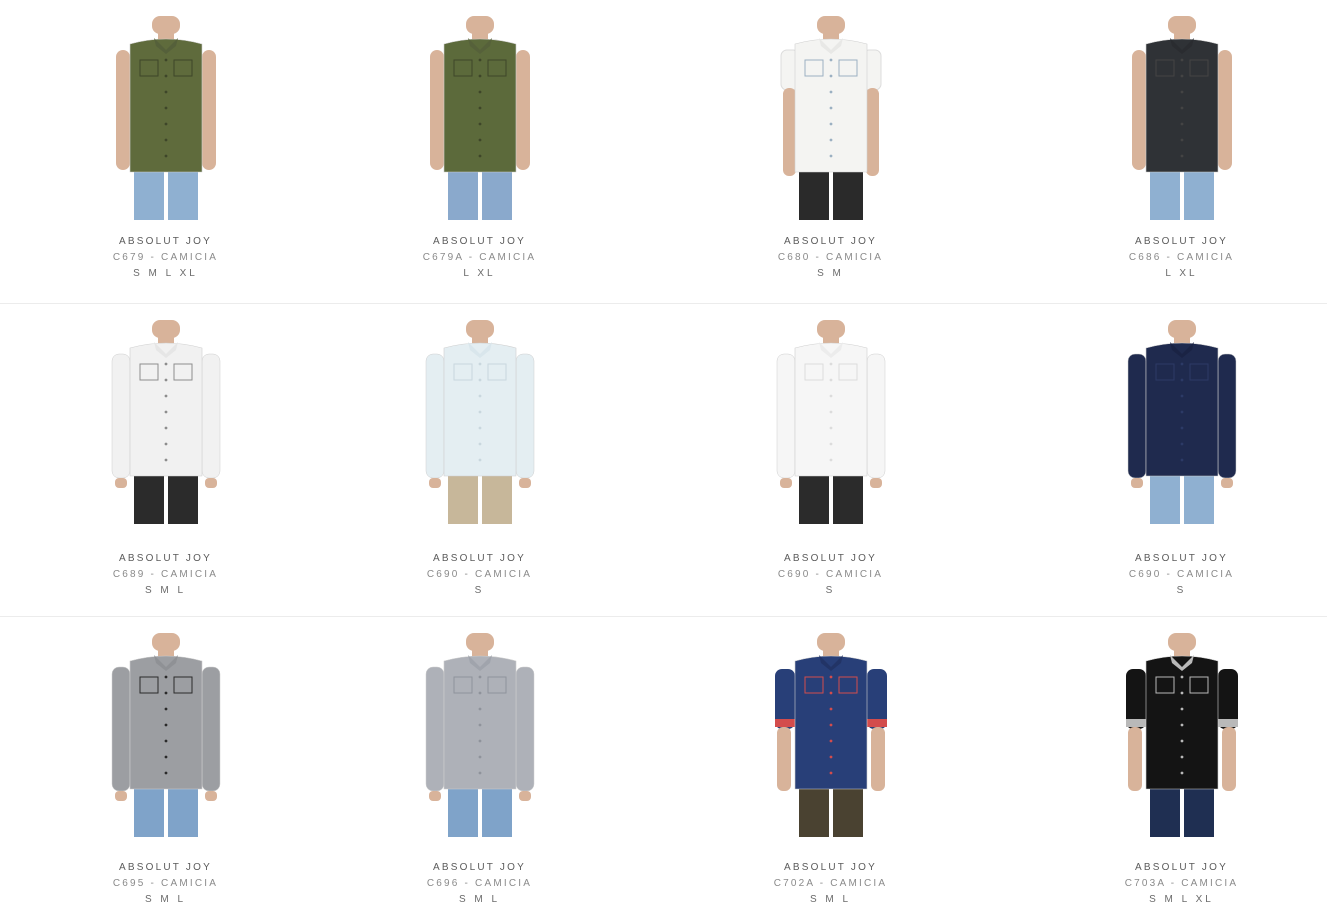  Describe the element at coordinates (165, 574) in the screenshot. I see `product-model: C689 - CAMICIA` at that location.